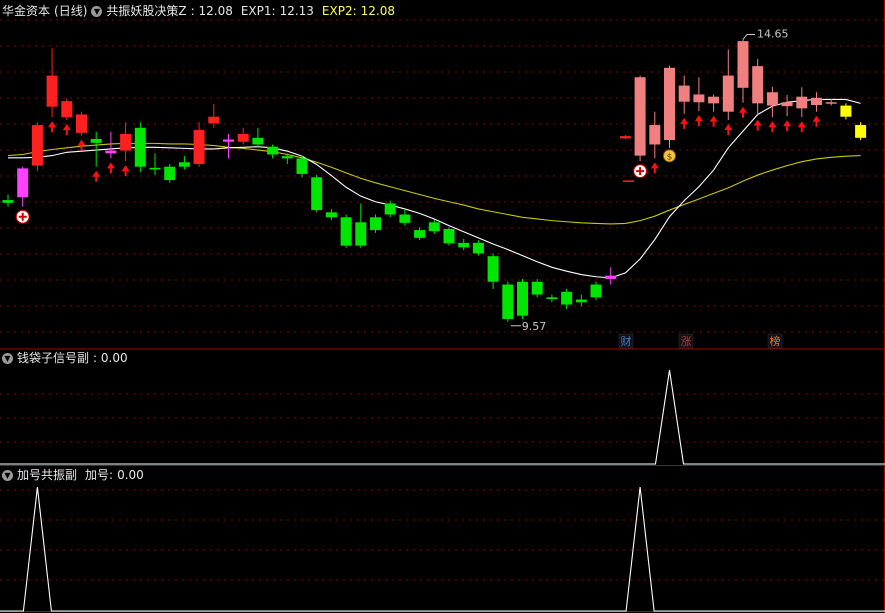 This screenshot has width=885, height=613. Describe the element at coordinates (686, 341) in the screenshot. I see `tag-label: 涨` at that location.